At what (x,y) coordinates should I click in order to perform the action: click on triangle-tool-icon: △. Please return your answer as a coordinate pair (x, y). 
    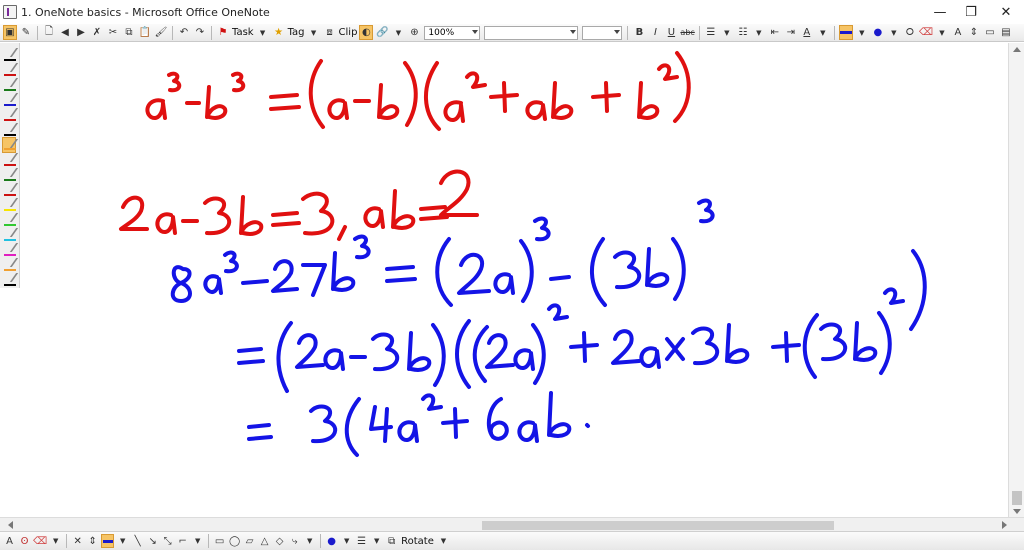
    Looking at the image, I should click on (264, 541).